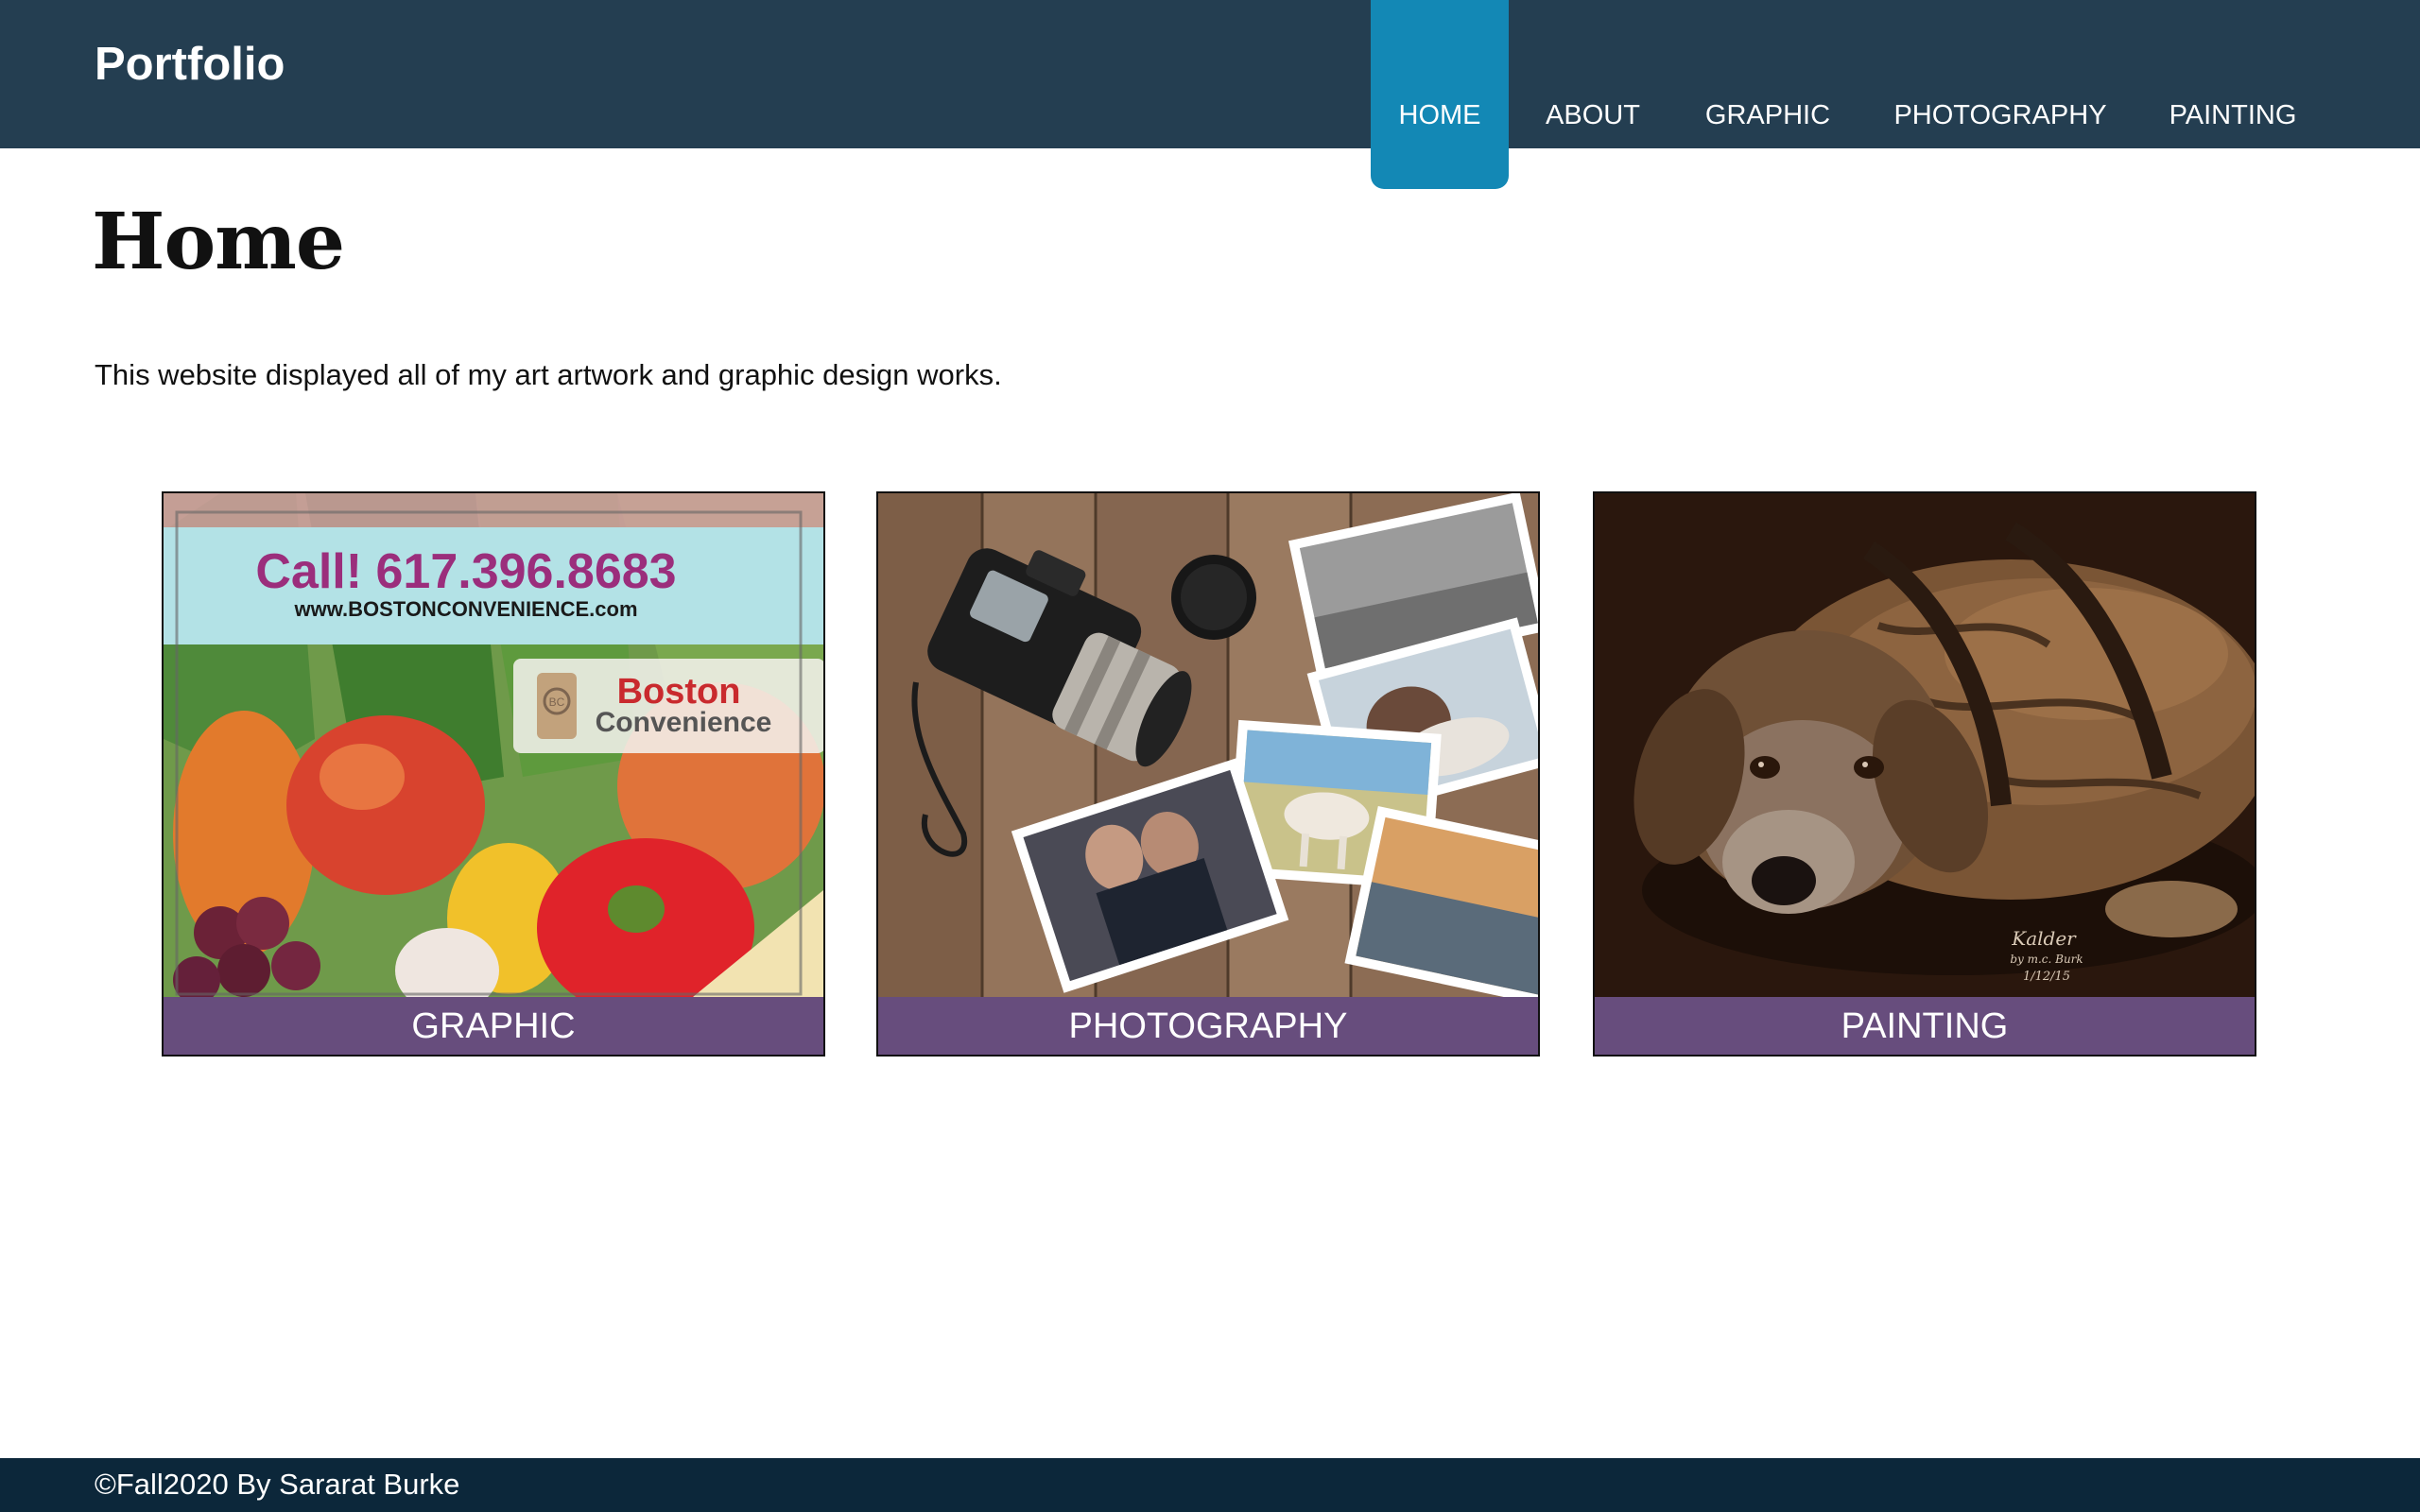 The width and height of the screenshot is (2420, 1512). Describe the element at coordinates (2232, 74) in the screenshot. I see `nav-painting: PAINTING` at that location.